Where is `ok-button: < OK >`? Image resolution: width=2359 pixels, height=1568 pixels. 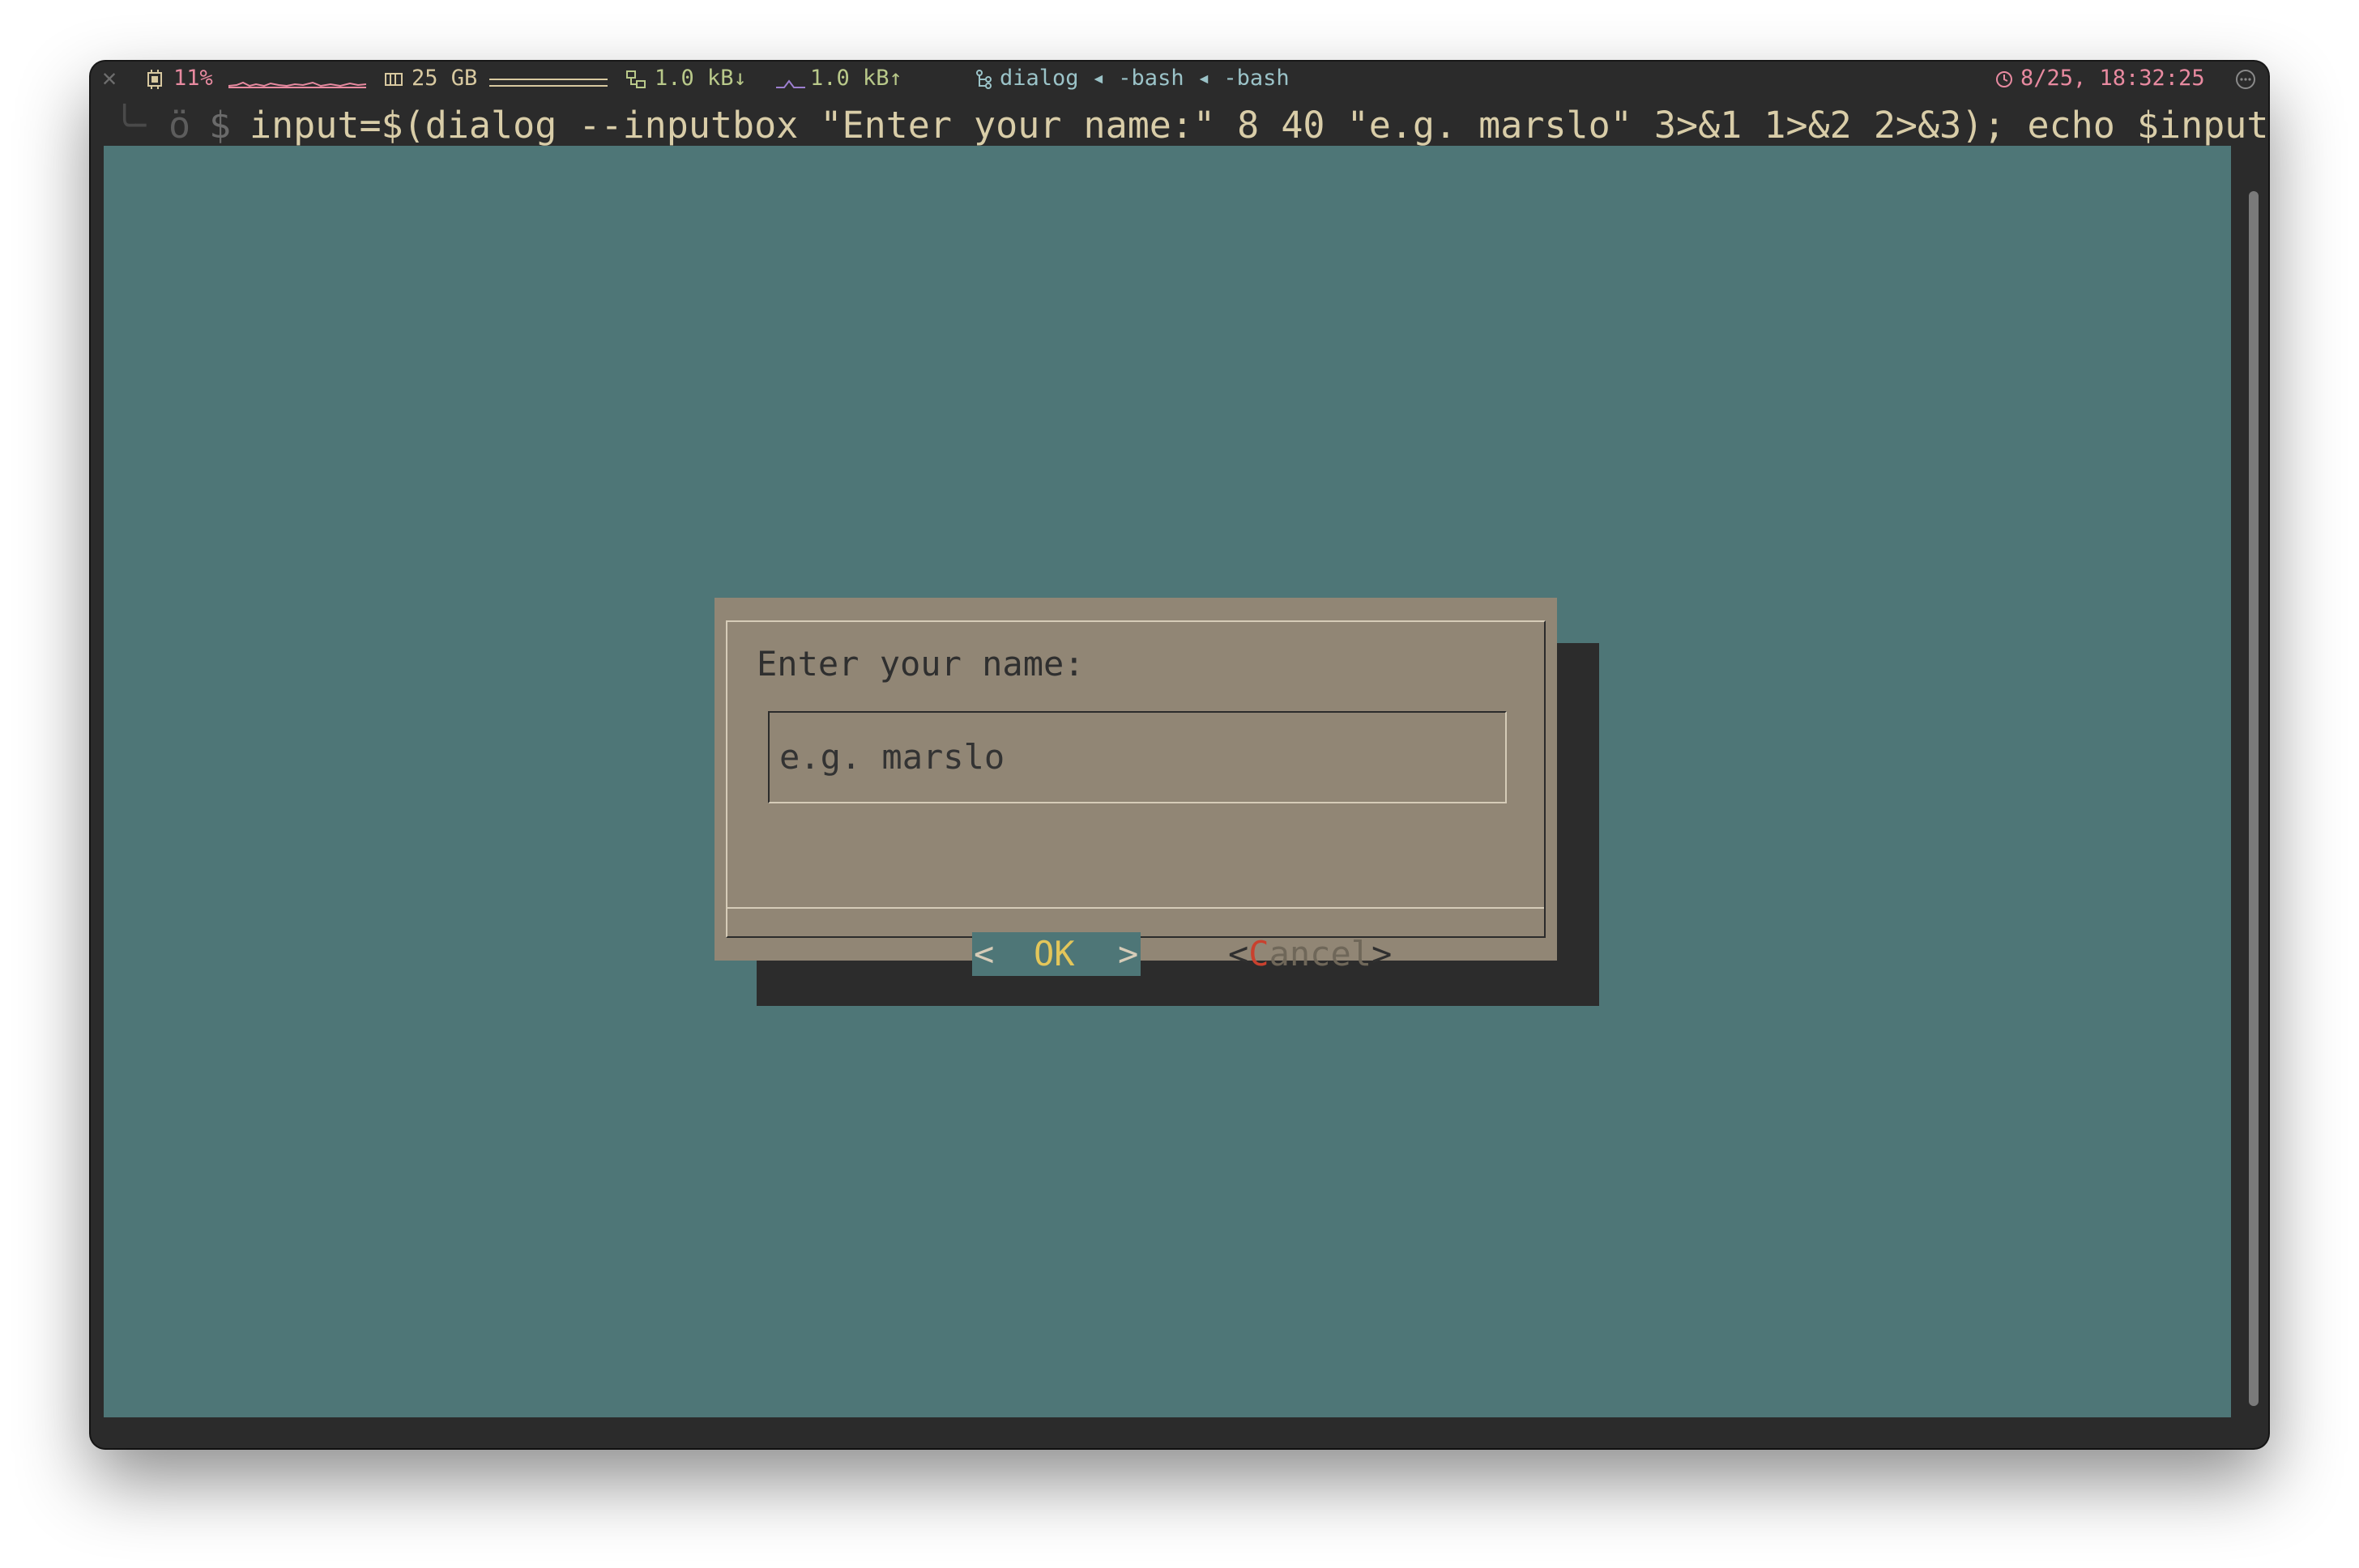
ok-button: < OK > is located at coordinates (1056, 954).